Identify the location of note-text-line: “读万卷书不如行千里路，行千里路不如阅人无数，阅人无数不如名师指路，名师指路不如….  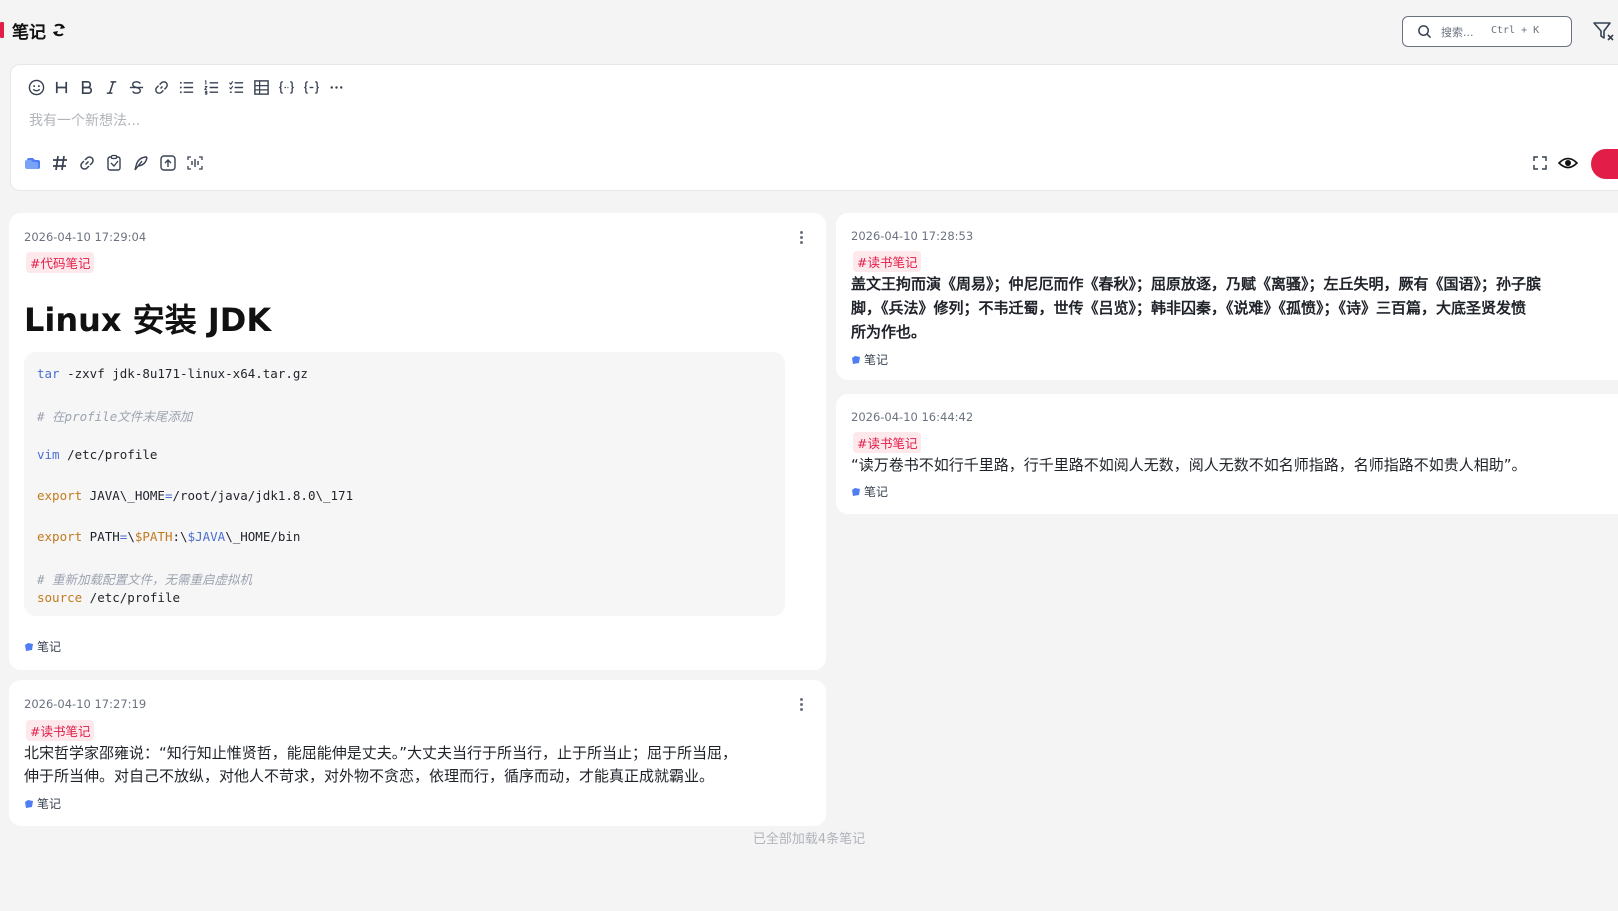
(1189, 465).